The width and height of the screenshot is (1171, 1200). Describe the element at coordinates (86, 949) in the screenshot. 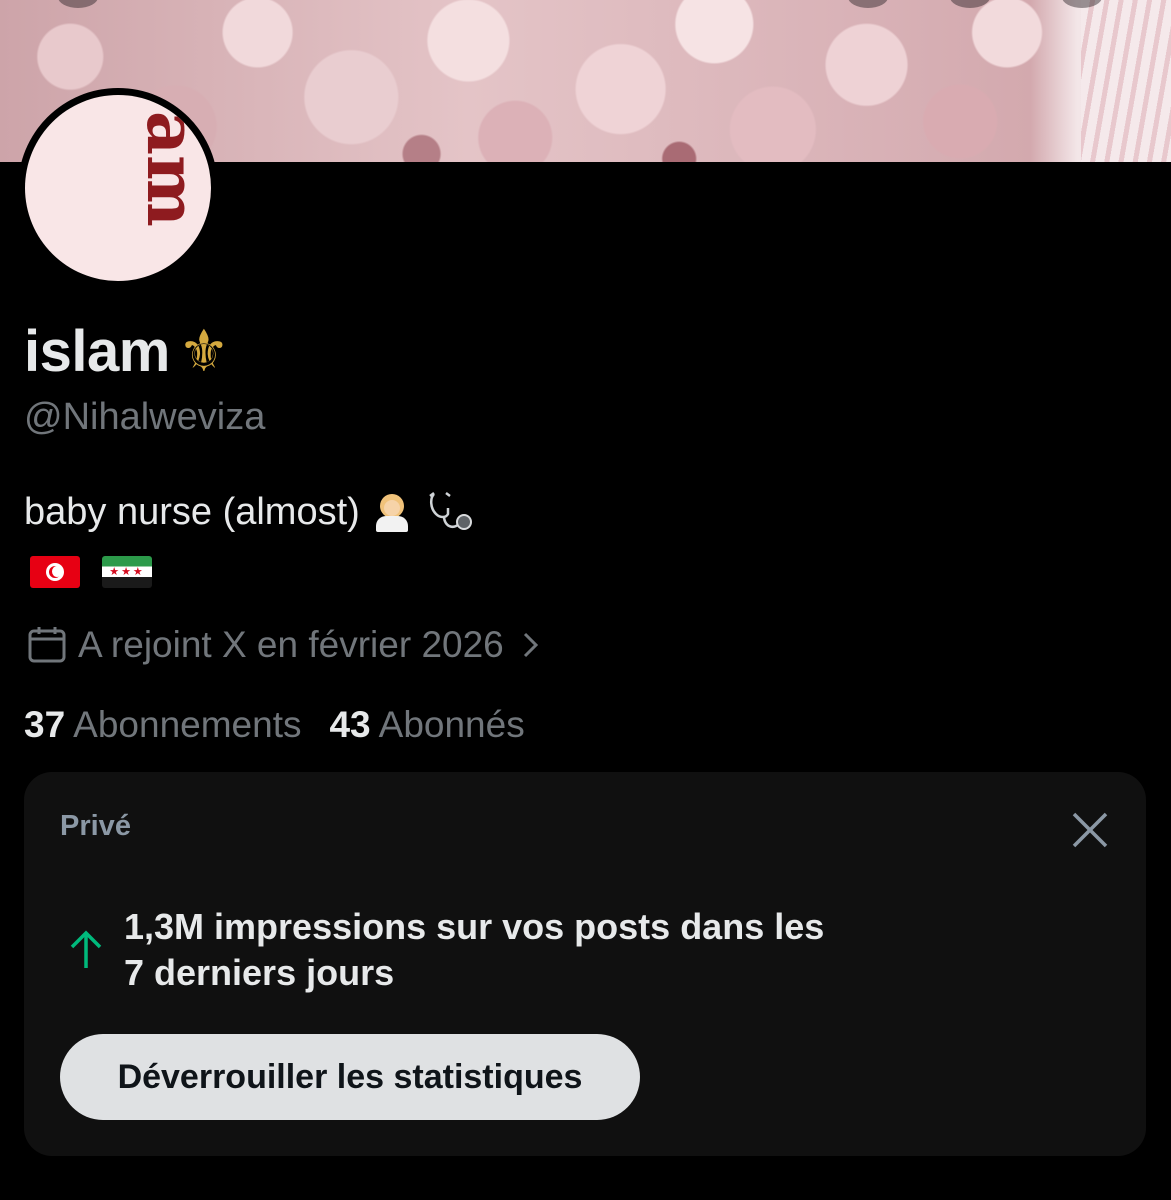

I see `trend-up-arrow-icon` at that location.